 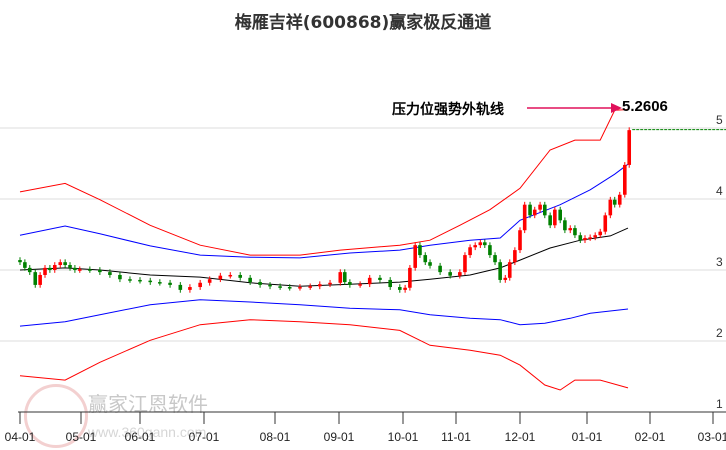 I want to click on x-tick-label: 08-01, so click(x=275, y=437).